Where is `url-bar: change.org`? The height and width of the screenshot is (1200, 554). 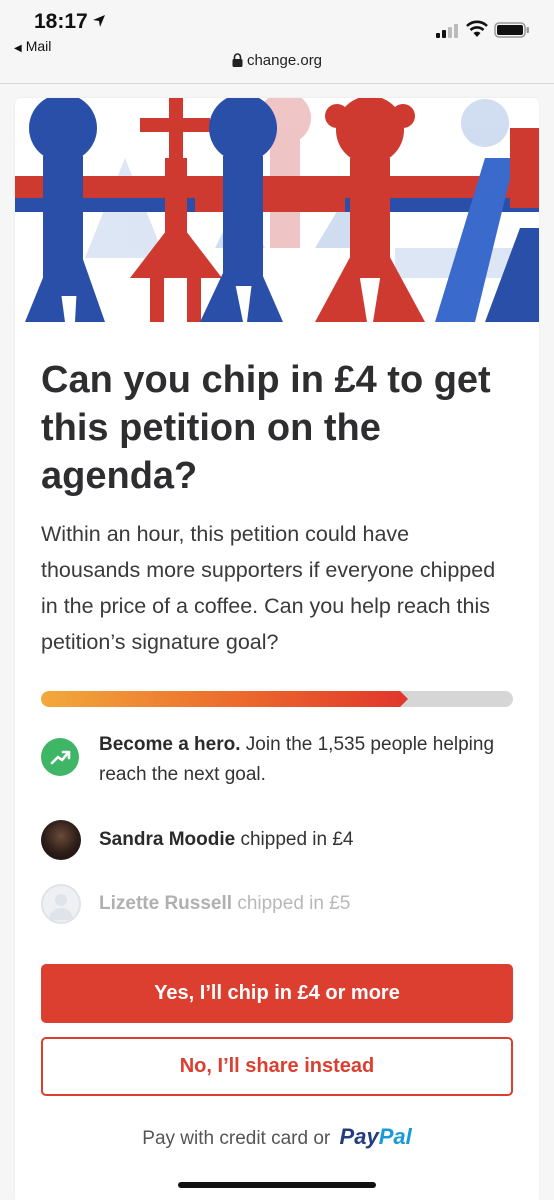 url-bar: change.org is located at coordinates (277, 68).